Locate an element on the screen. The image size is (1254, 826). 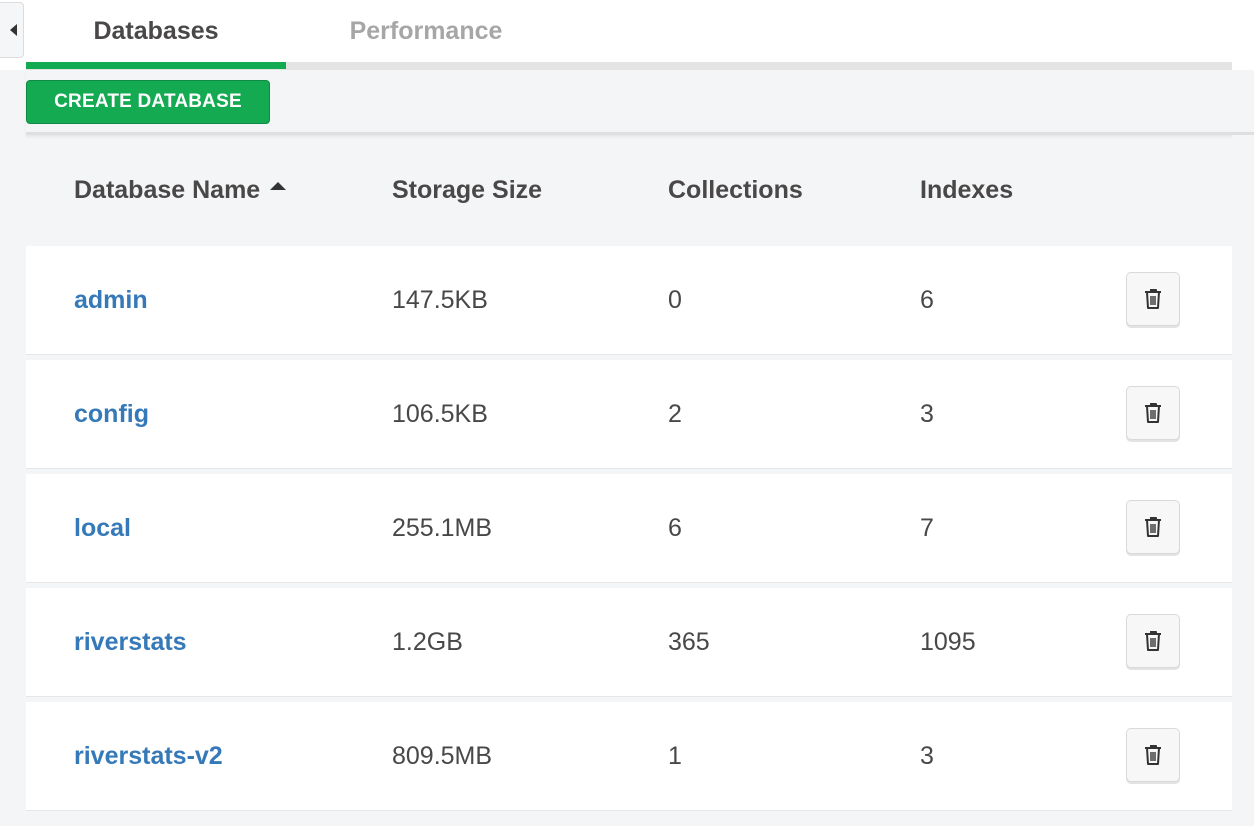
collapse-sidebar-button is located at coordinates (12, 30).